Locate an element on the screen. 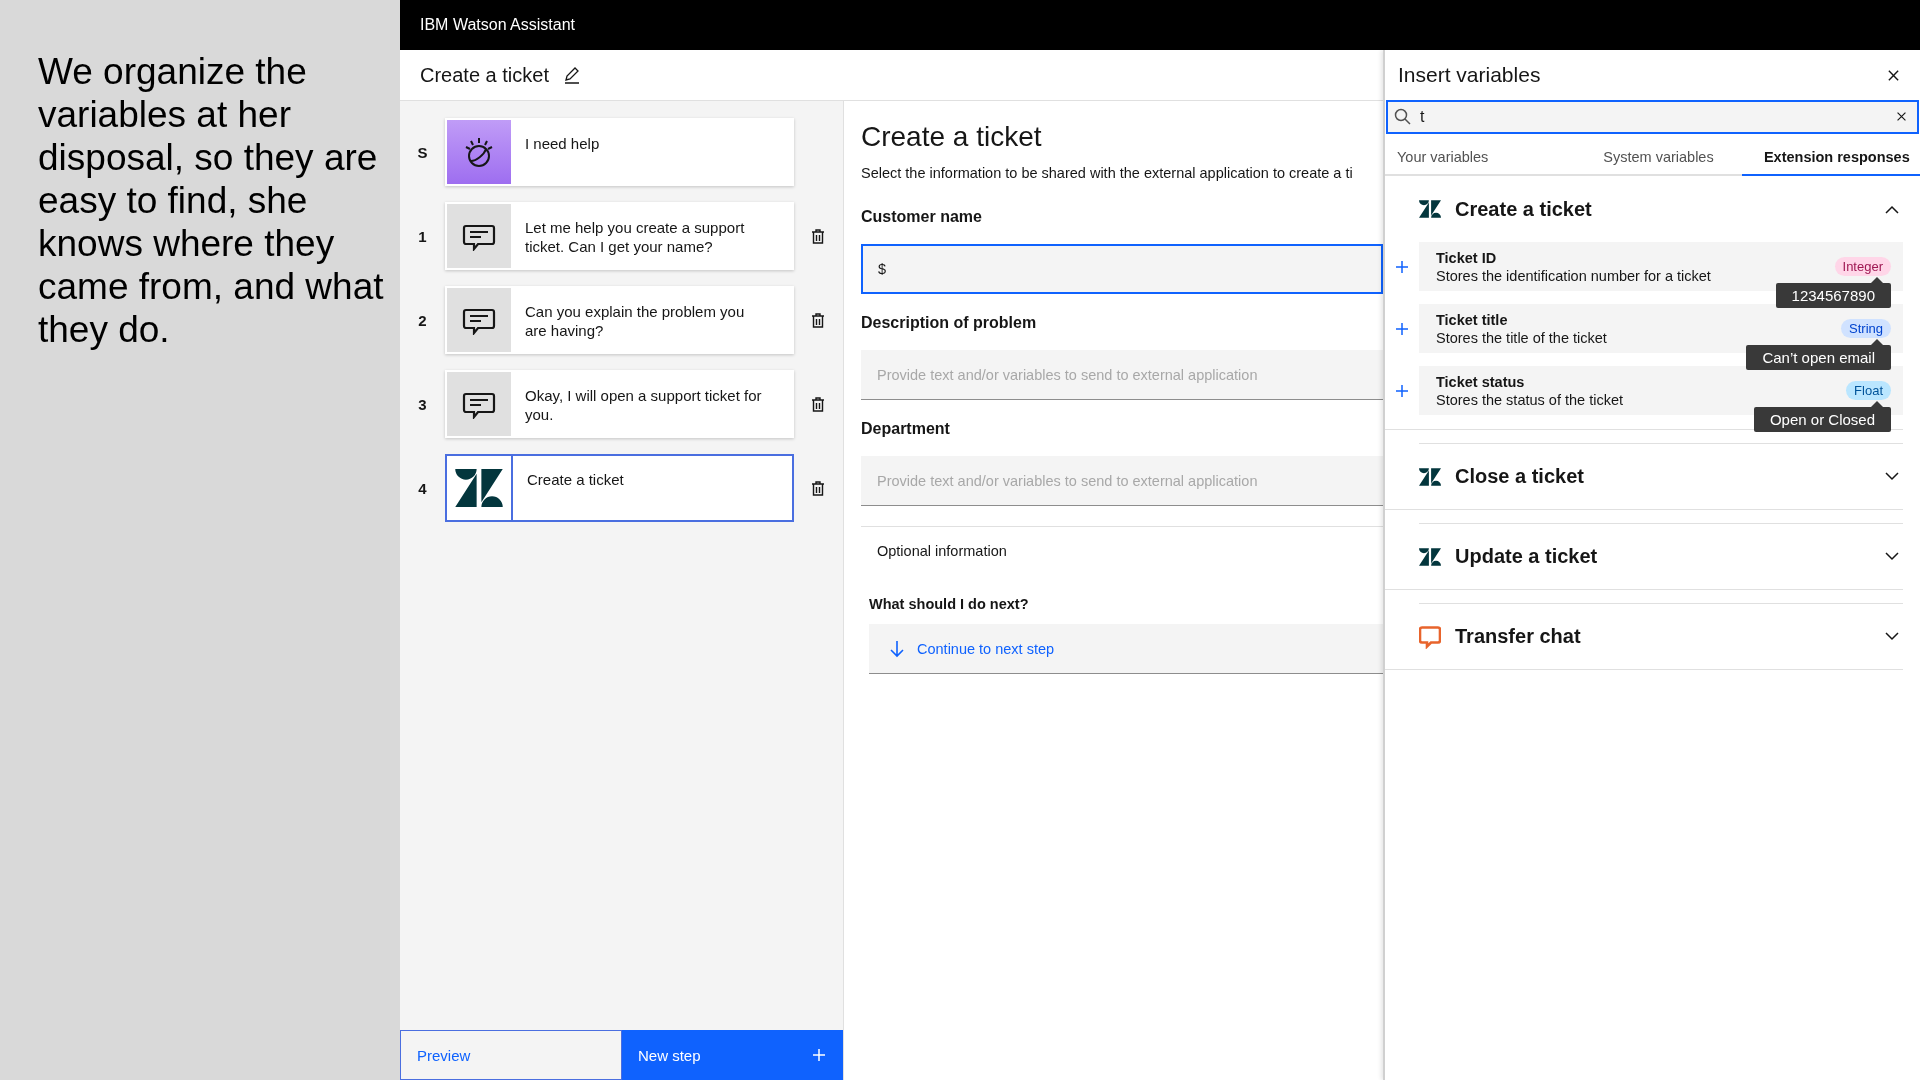 This screenshot has width=1920, height=1080. step-card: Create a ticket is located at coordinates (619, 488).